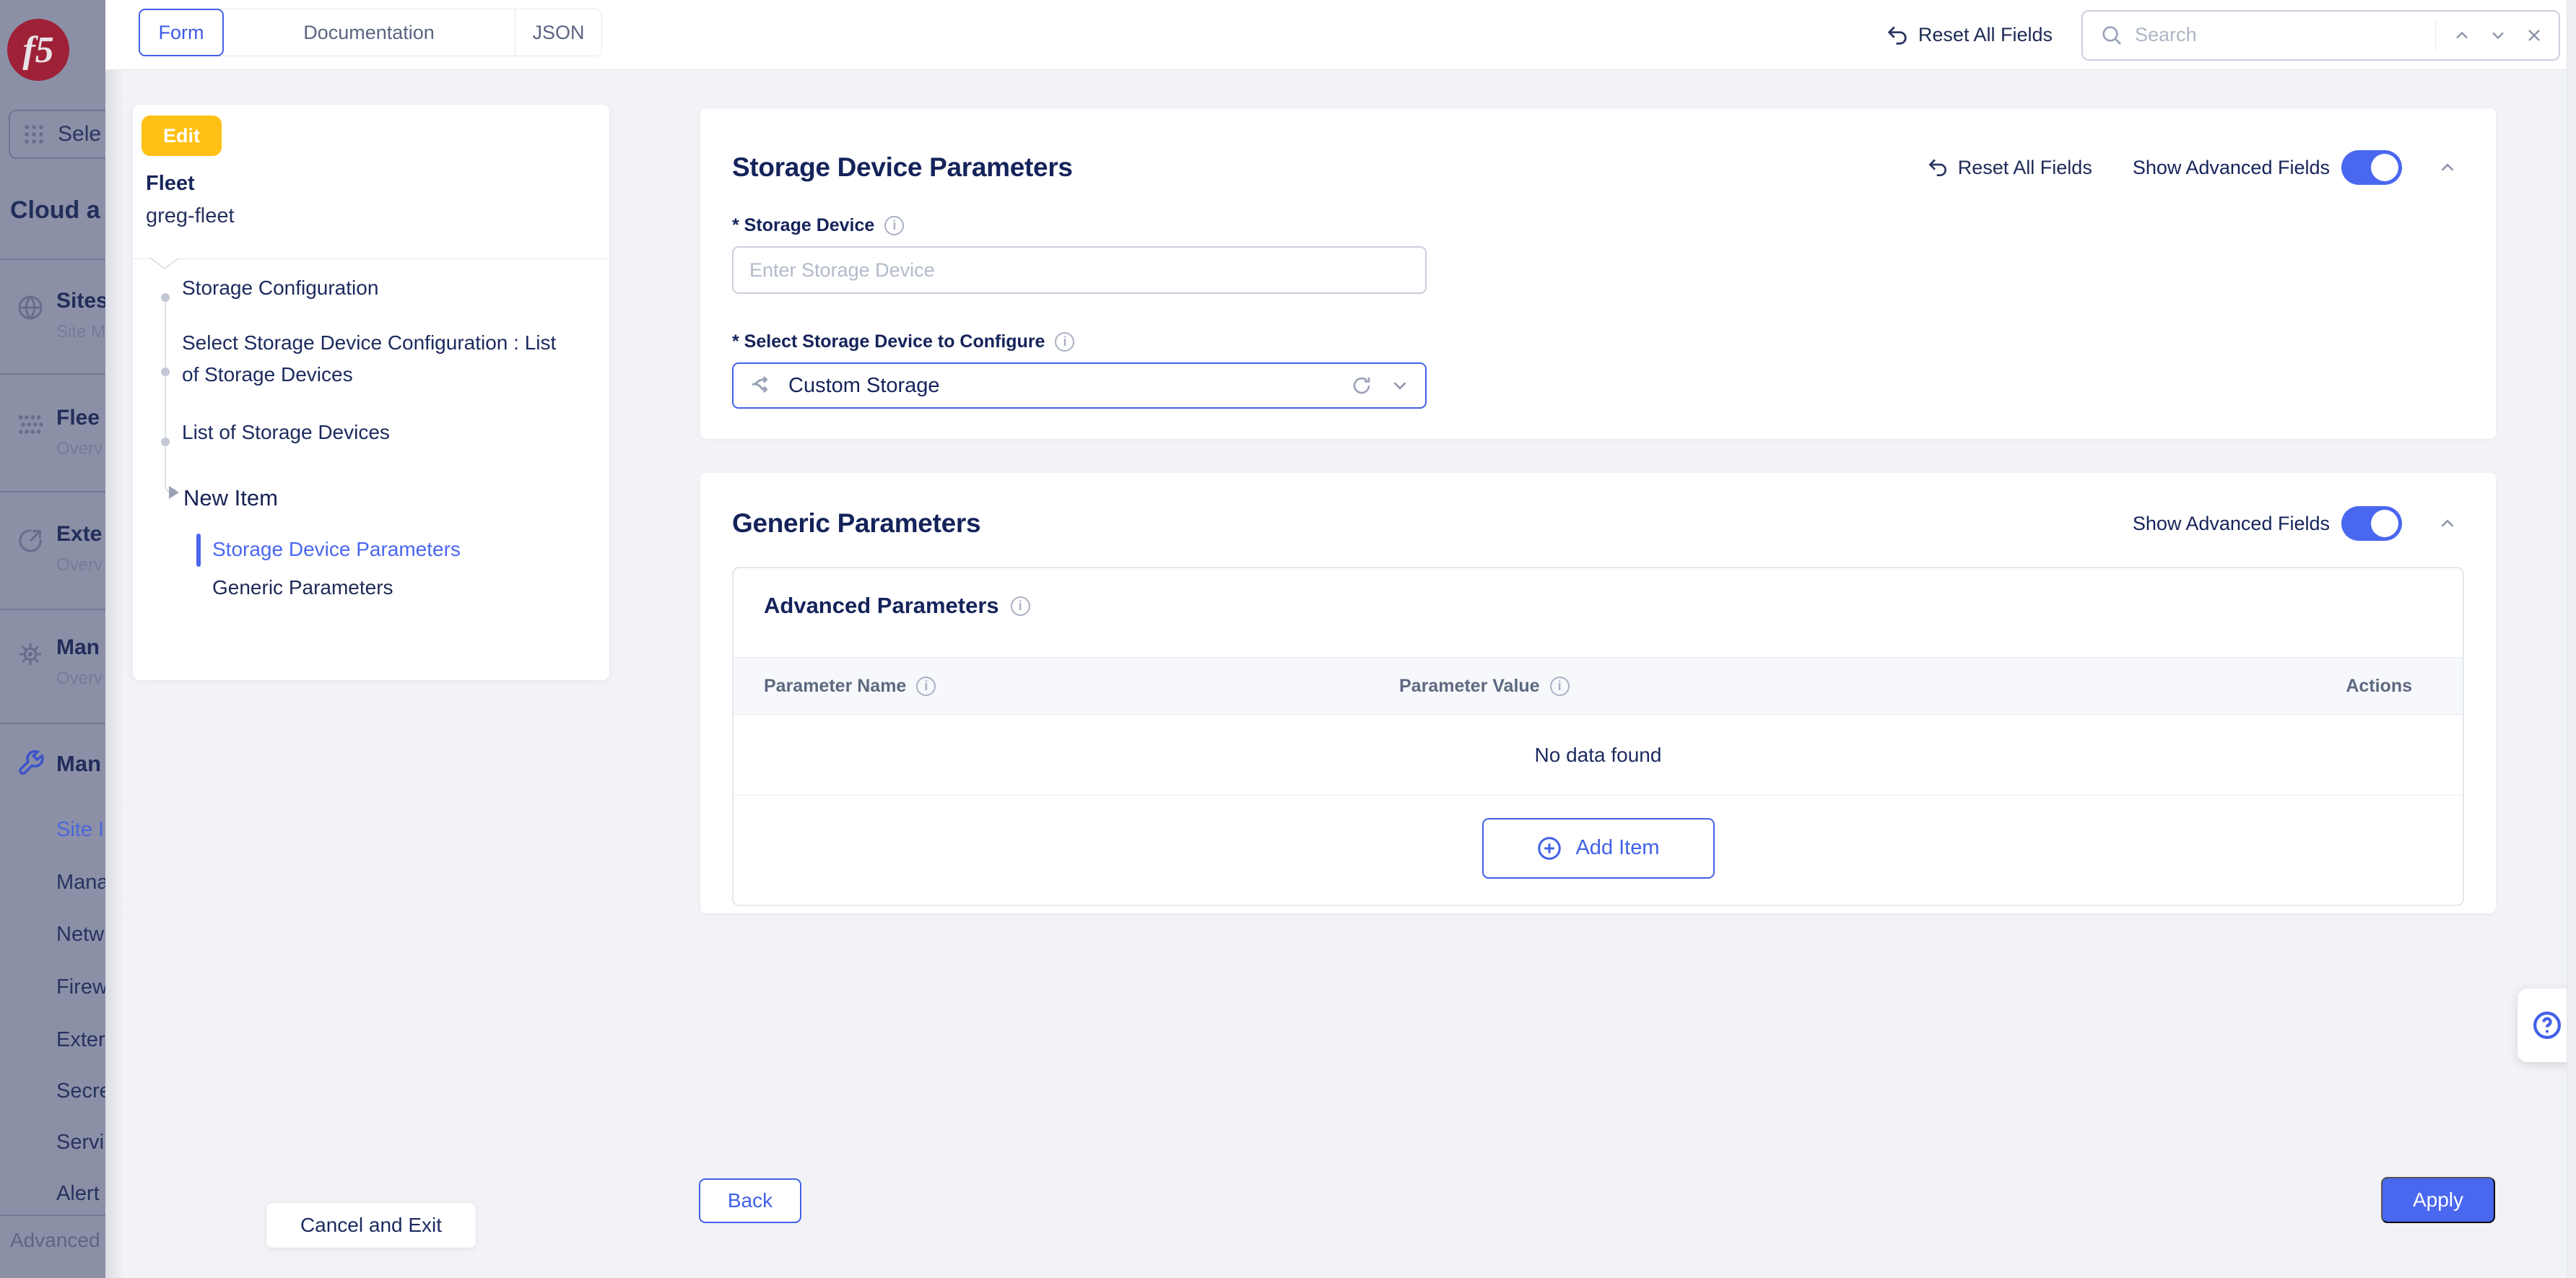 This screenshot has width=2576, height=1278. What do you see at coordinates (182, 136) in the screenshot?
I see `edit-badge: Edit` at bounding box center [182, 136].